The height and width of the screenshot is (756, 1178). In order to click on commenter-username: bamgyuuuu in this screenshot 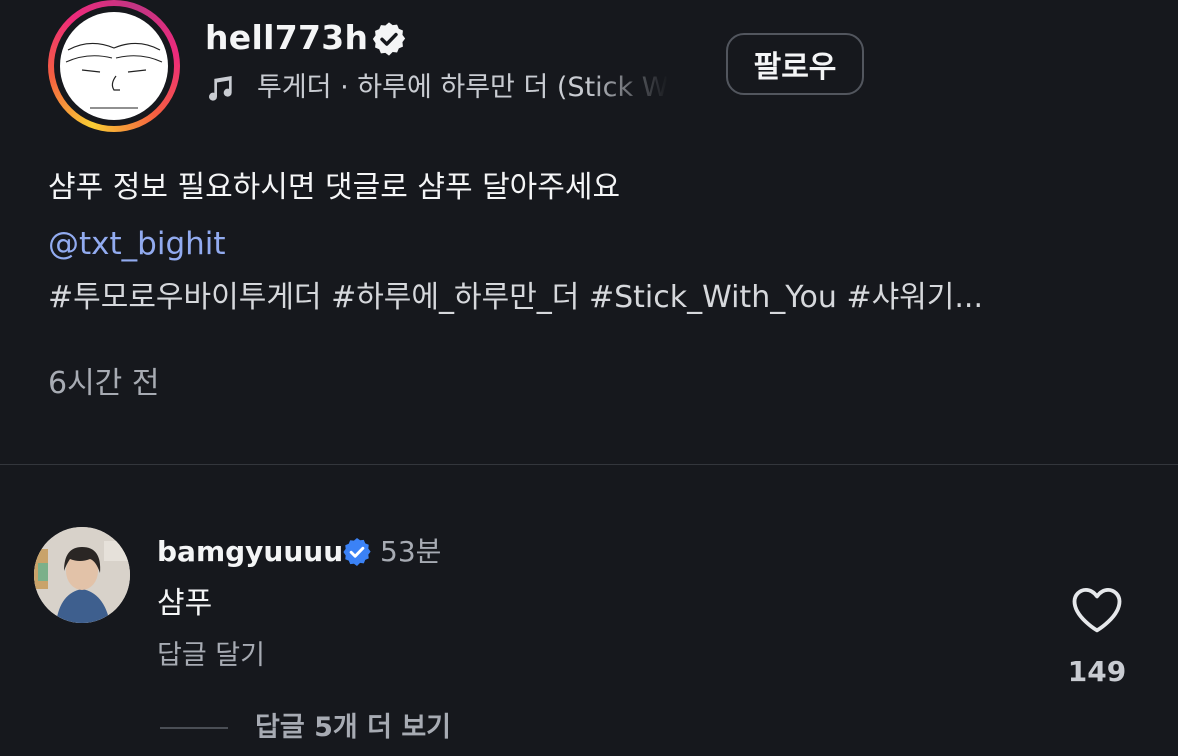, I will do `click(250, 552)`.